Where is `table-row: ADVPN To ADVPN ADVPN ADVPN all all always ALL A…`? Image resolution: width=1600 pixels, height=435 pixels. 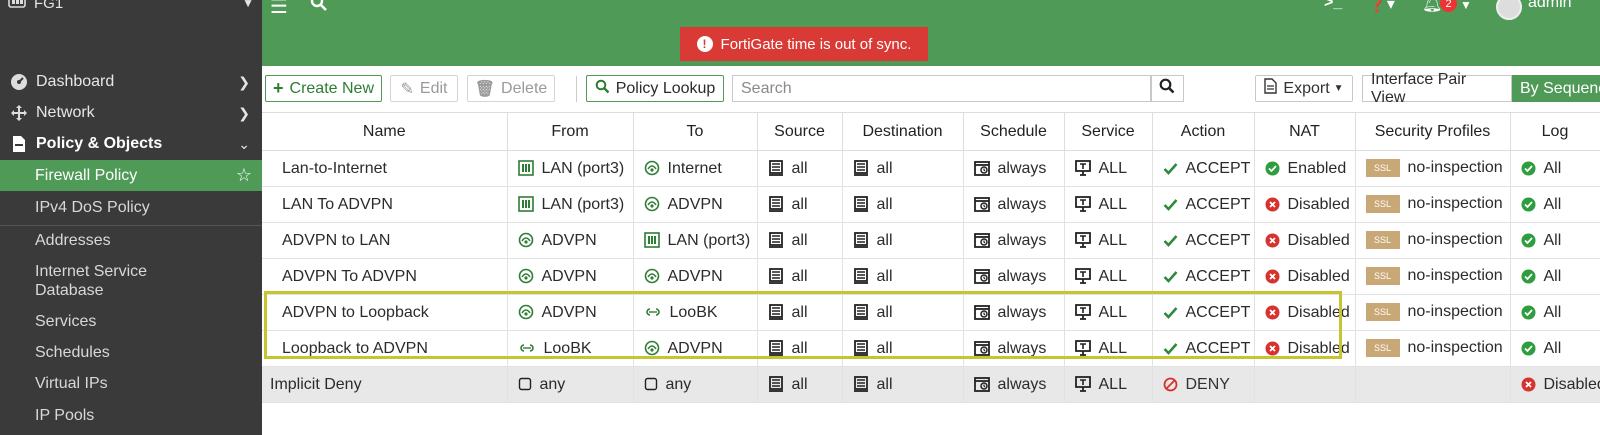 table-row: ADVPN To ADVPN ADVPN ADVPN all all always ALL A… is located at coordinates (931, 276).